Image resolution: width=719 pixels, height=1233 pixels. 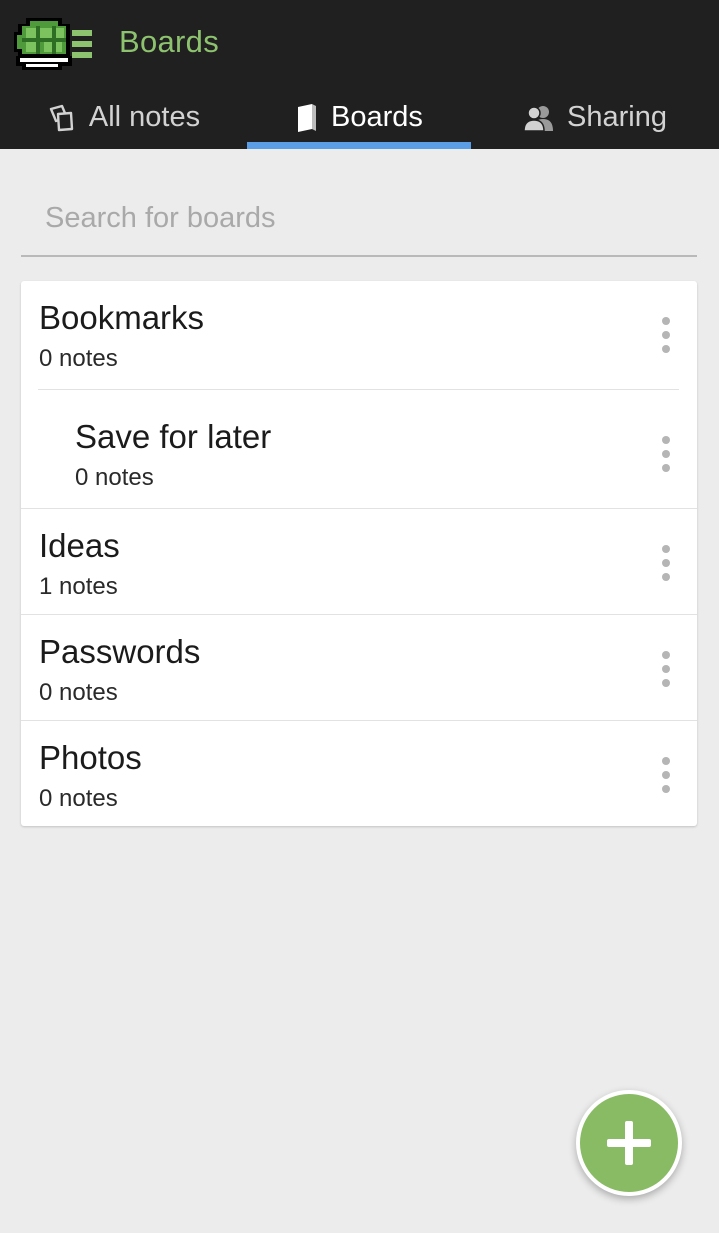 I want to click on tab-boards: Boards, so click(x=359, y=117).